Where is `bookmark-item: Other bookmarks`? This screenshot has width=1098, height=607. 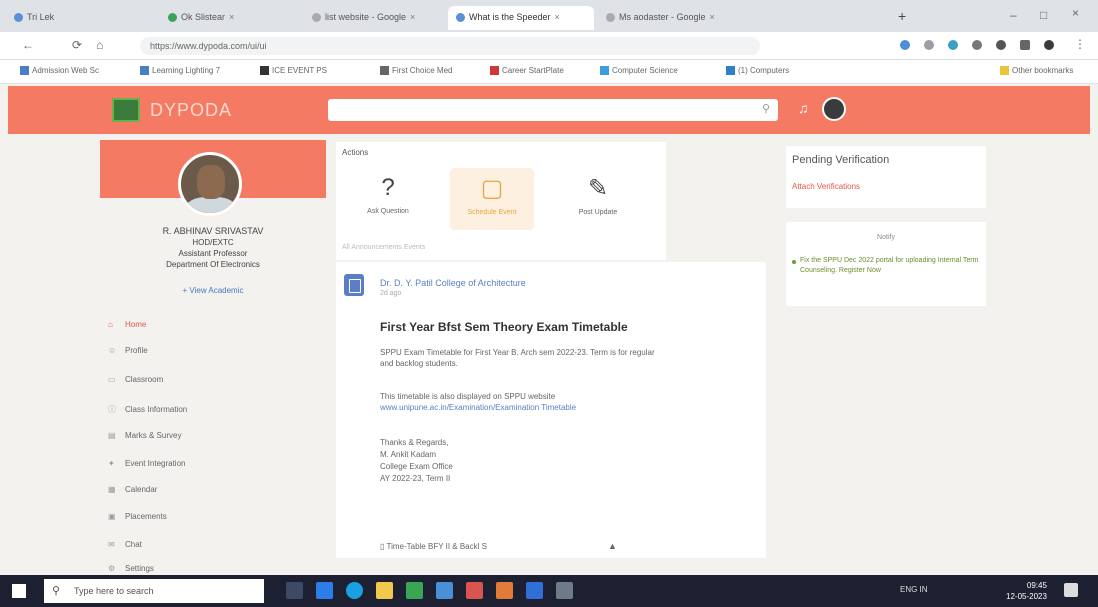
bookmark-item: Other bookmarks is located at coordinates (1036, 71).